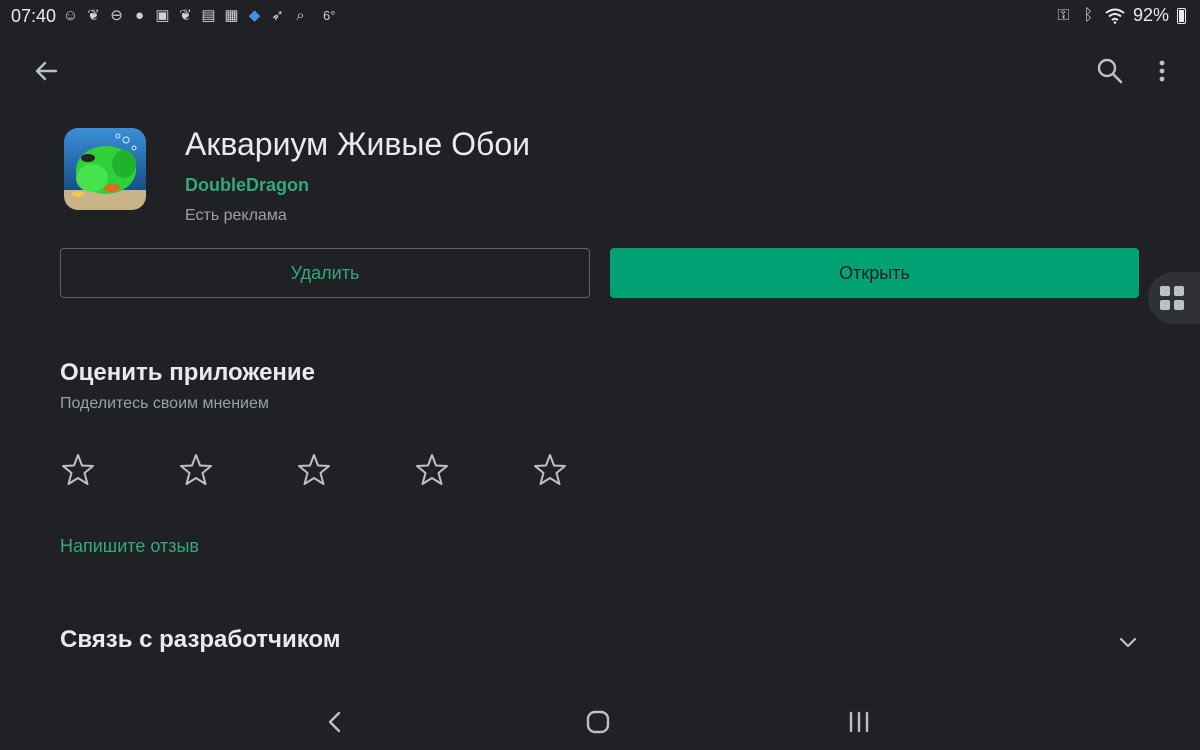  Describe the element at coordinates (277, 15) in the screenshot. I see `rocket-icon: ➶` at that location.